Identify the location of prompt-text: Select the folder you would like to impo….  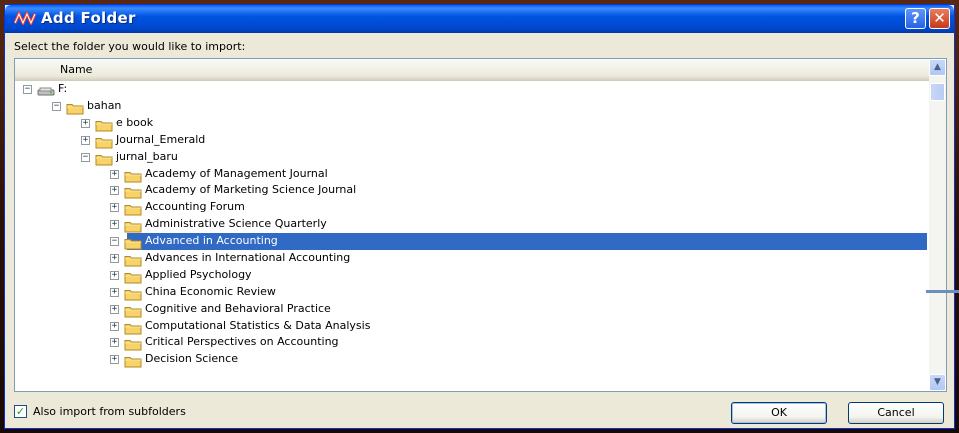
(130, 46).